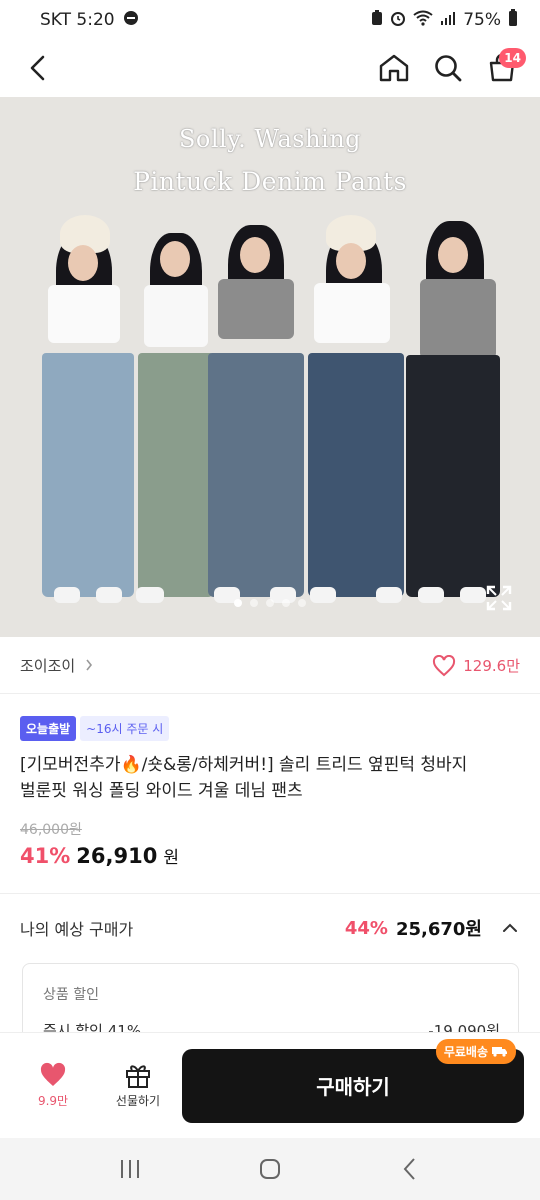  I want to click on truck-icon, so click(499, 1052).